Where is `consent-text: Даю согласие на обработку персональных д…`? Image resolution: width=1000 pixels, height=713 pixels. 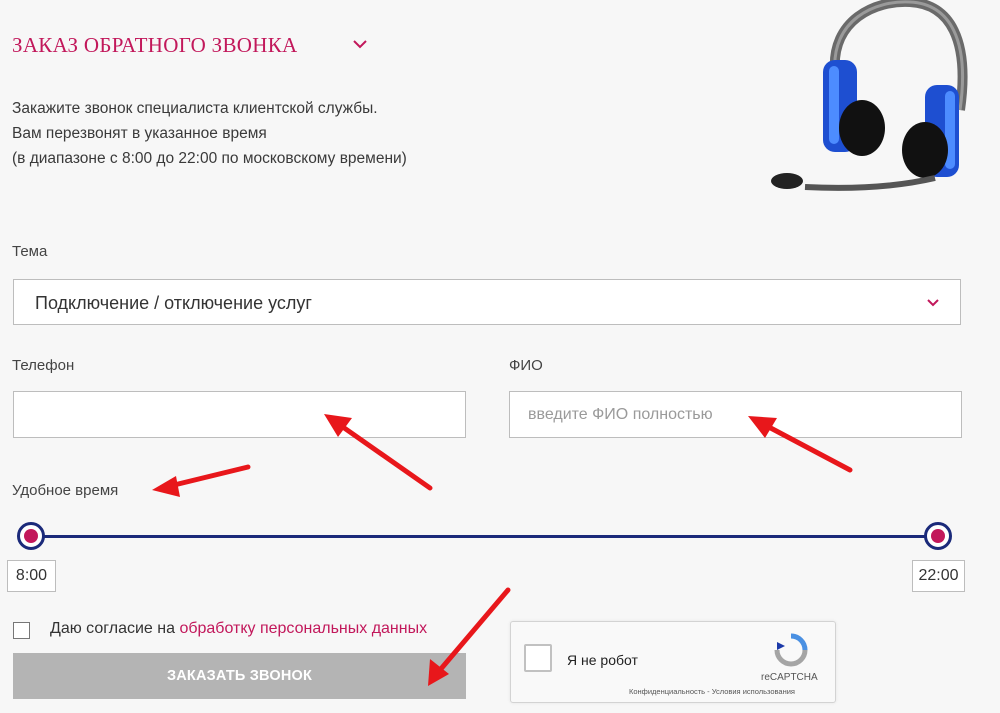 consent-text: Даю согласие на обработку персональных д… is located at coordinates (238, 629).